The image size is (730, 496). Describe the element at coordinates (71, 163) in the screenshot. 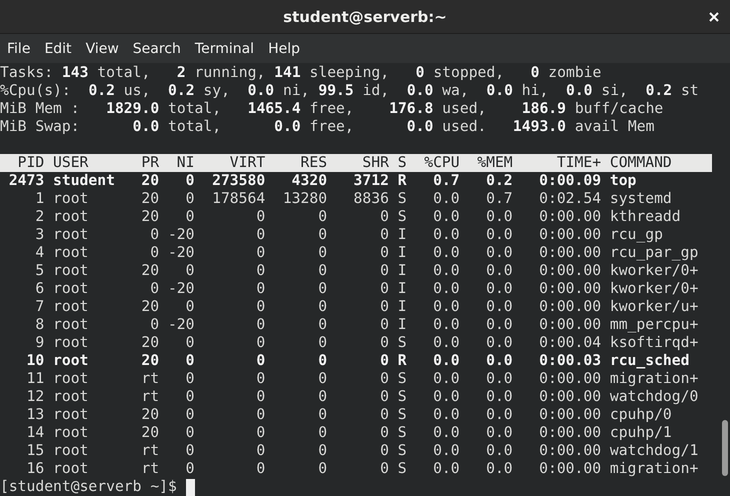

I see `column-header: USER` at that location.